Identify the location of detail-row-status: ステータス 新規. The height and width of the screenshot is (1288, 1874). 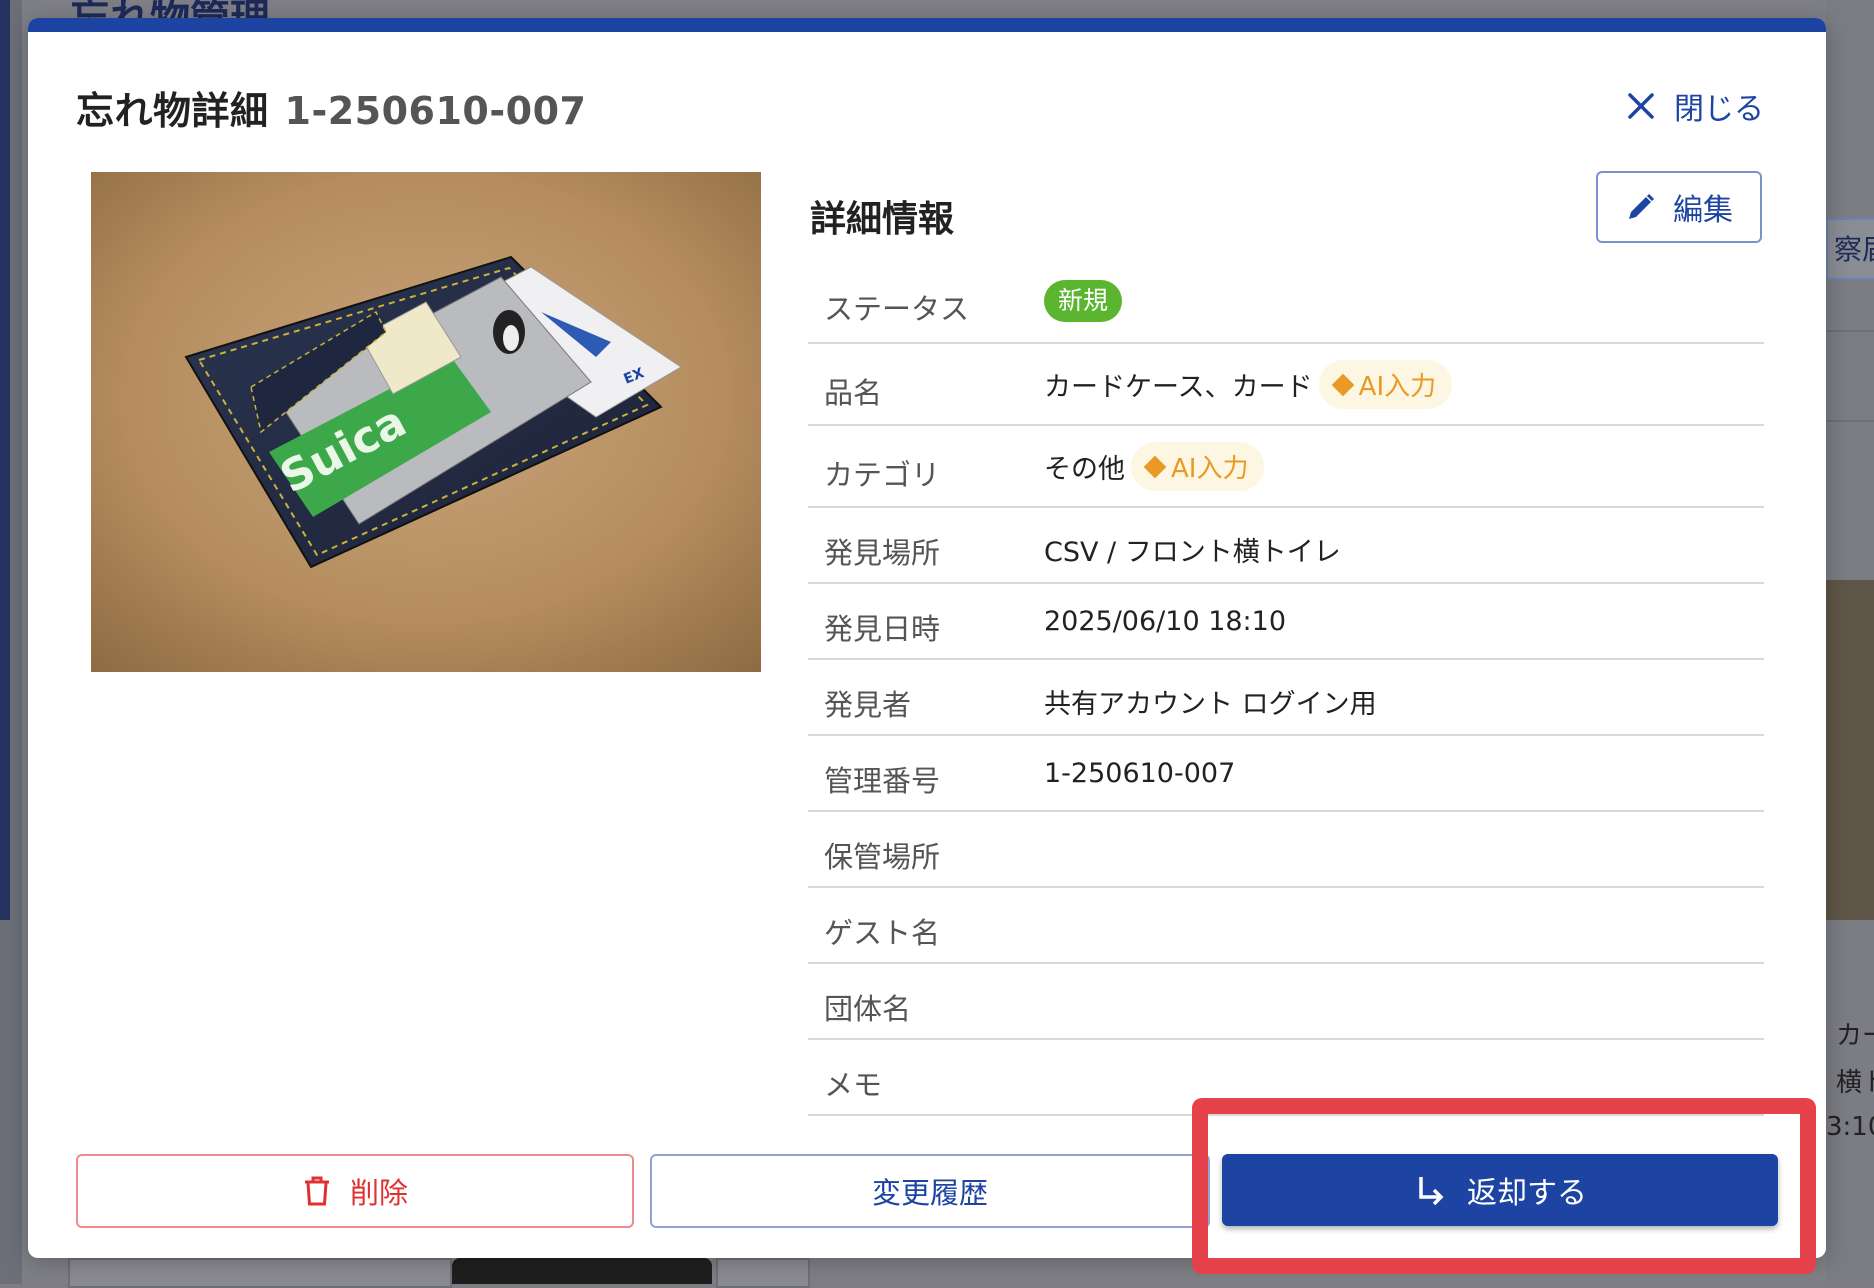
(1286, 304).